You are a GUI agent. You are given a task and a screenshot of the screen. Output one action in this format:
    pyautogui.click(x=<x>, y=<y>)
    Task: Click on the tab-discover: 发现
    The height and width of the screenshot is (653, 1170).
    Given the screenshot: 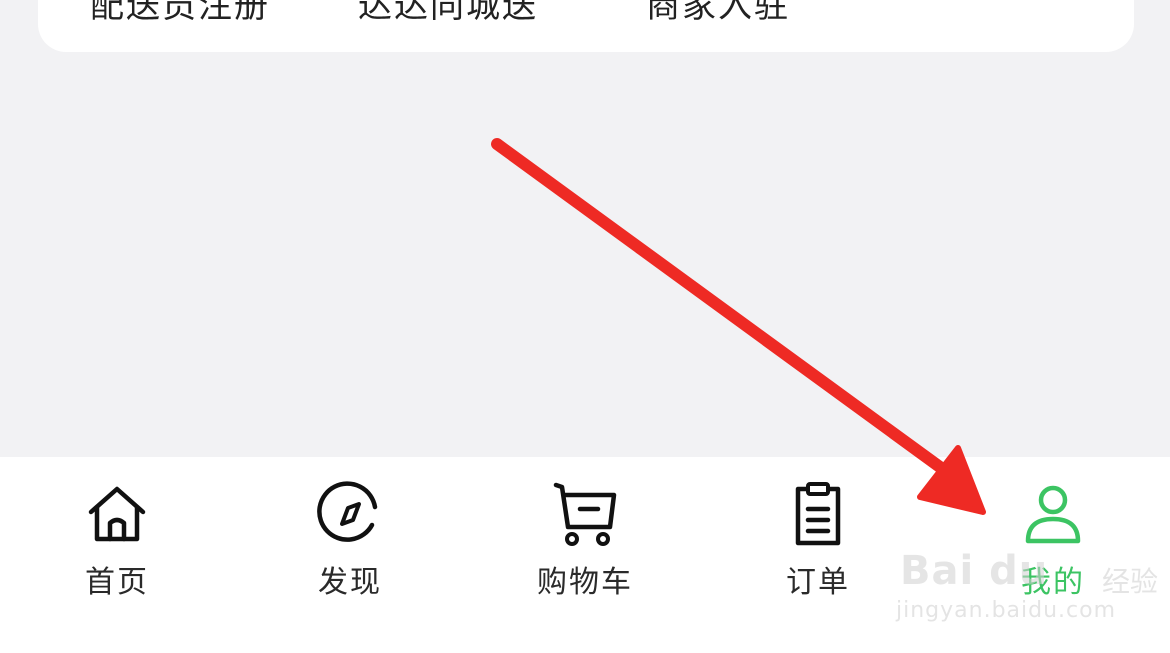 What is the action you would take?
    pyautogui.click(x=350, y=539)
    